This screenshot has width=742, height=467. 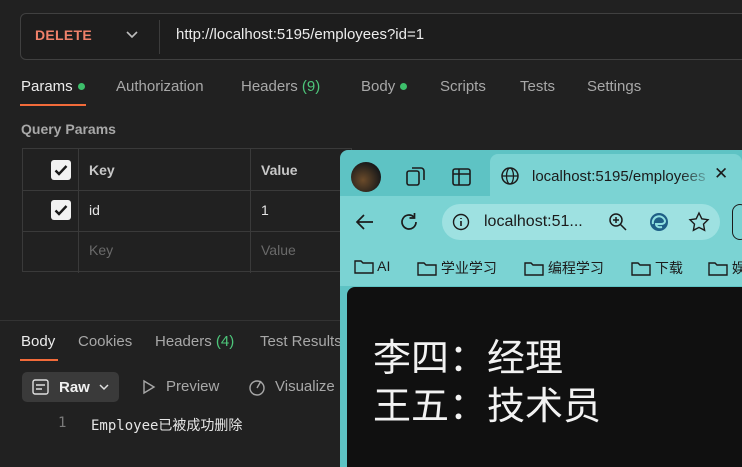 I want to click on favorite-label: 下载, so click(x=668, y=268).